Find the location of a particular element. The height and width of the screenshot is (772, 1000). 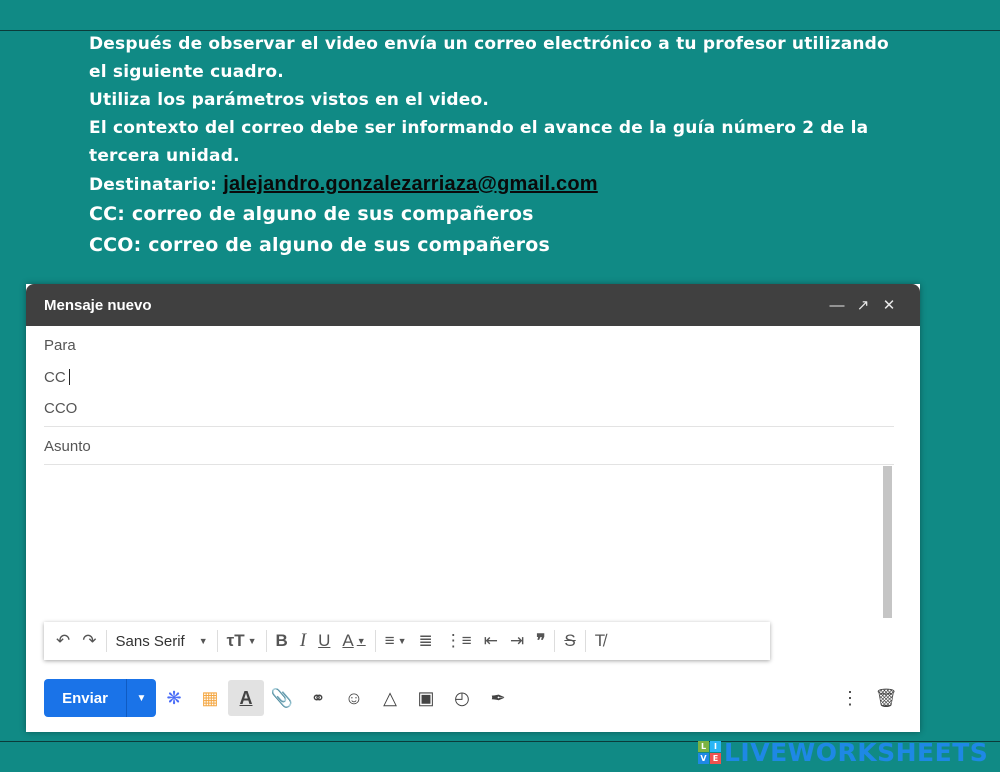

italic-icon: I is located at coordinates (303, 641).